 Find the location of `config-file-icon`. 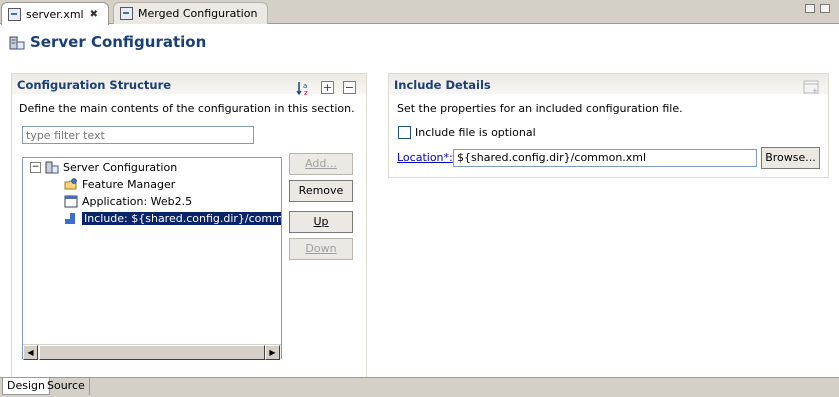

config-file-icon is located at coordinates (126, 13).